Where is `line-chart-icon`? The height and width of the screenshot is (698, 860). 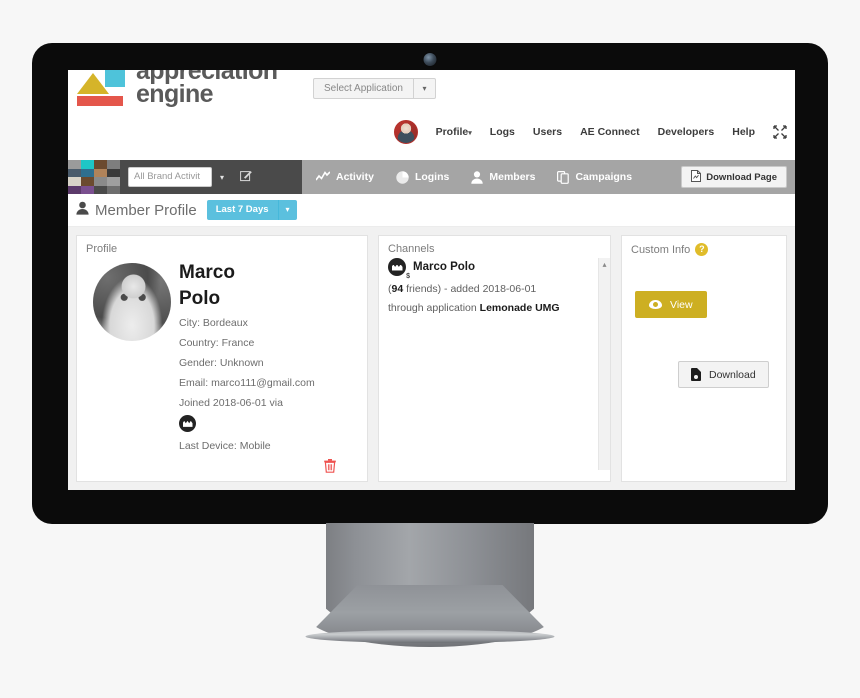
line-chart-icon is located at coordinates (323, 177).